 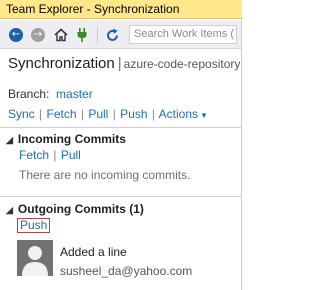 What do you see at coordinates (71, 155) in the screenshot?
I see `incoming-pull-link: Pull` at bounding box center [71, 155].